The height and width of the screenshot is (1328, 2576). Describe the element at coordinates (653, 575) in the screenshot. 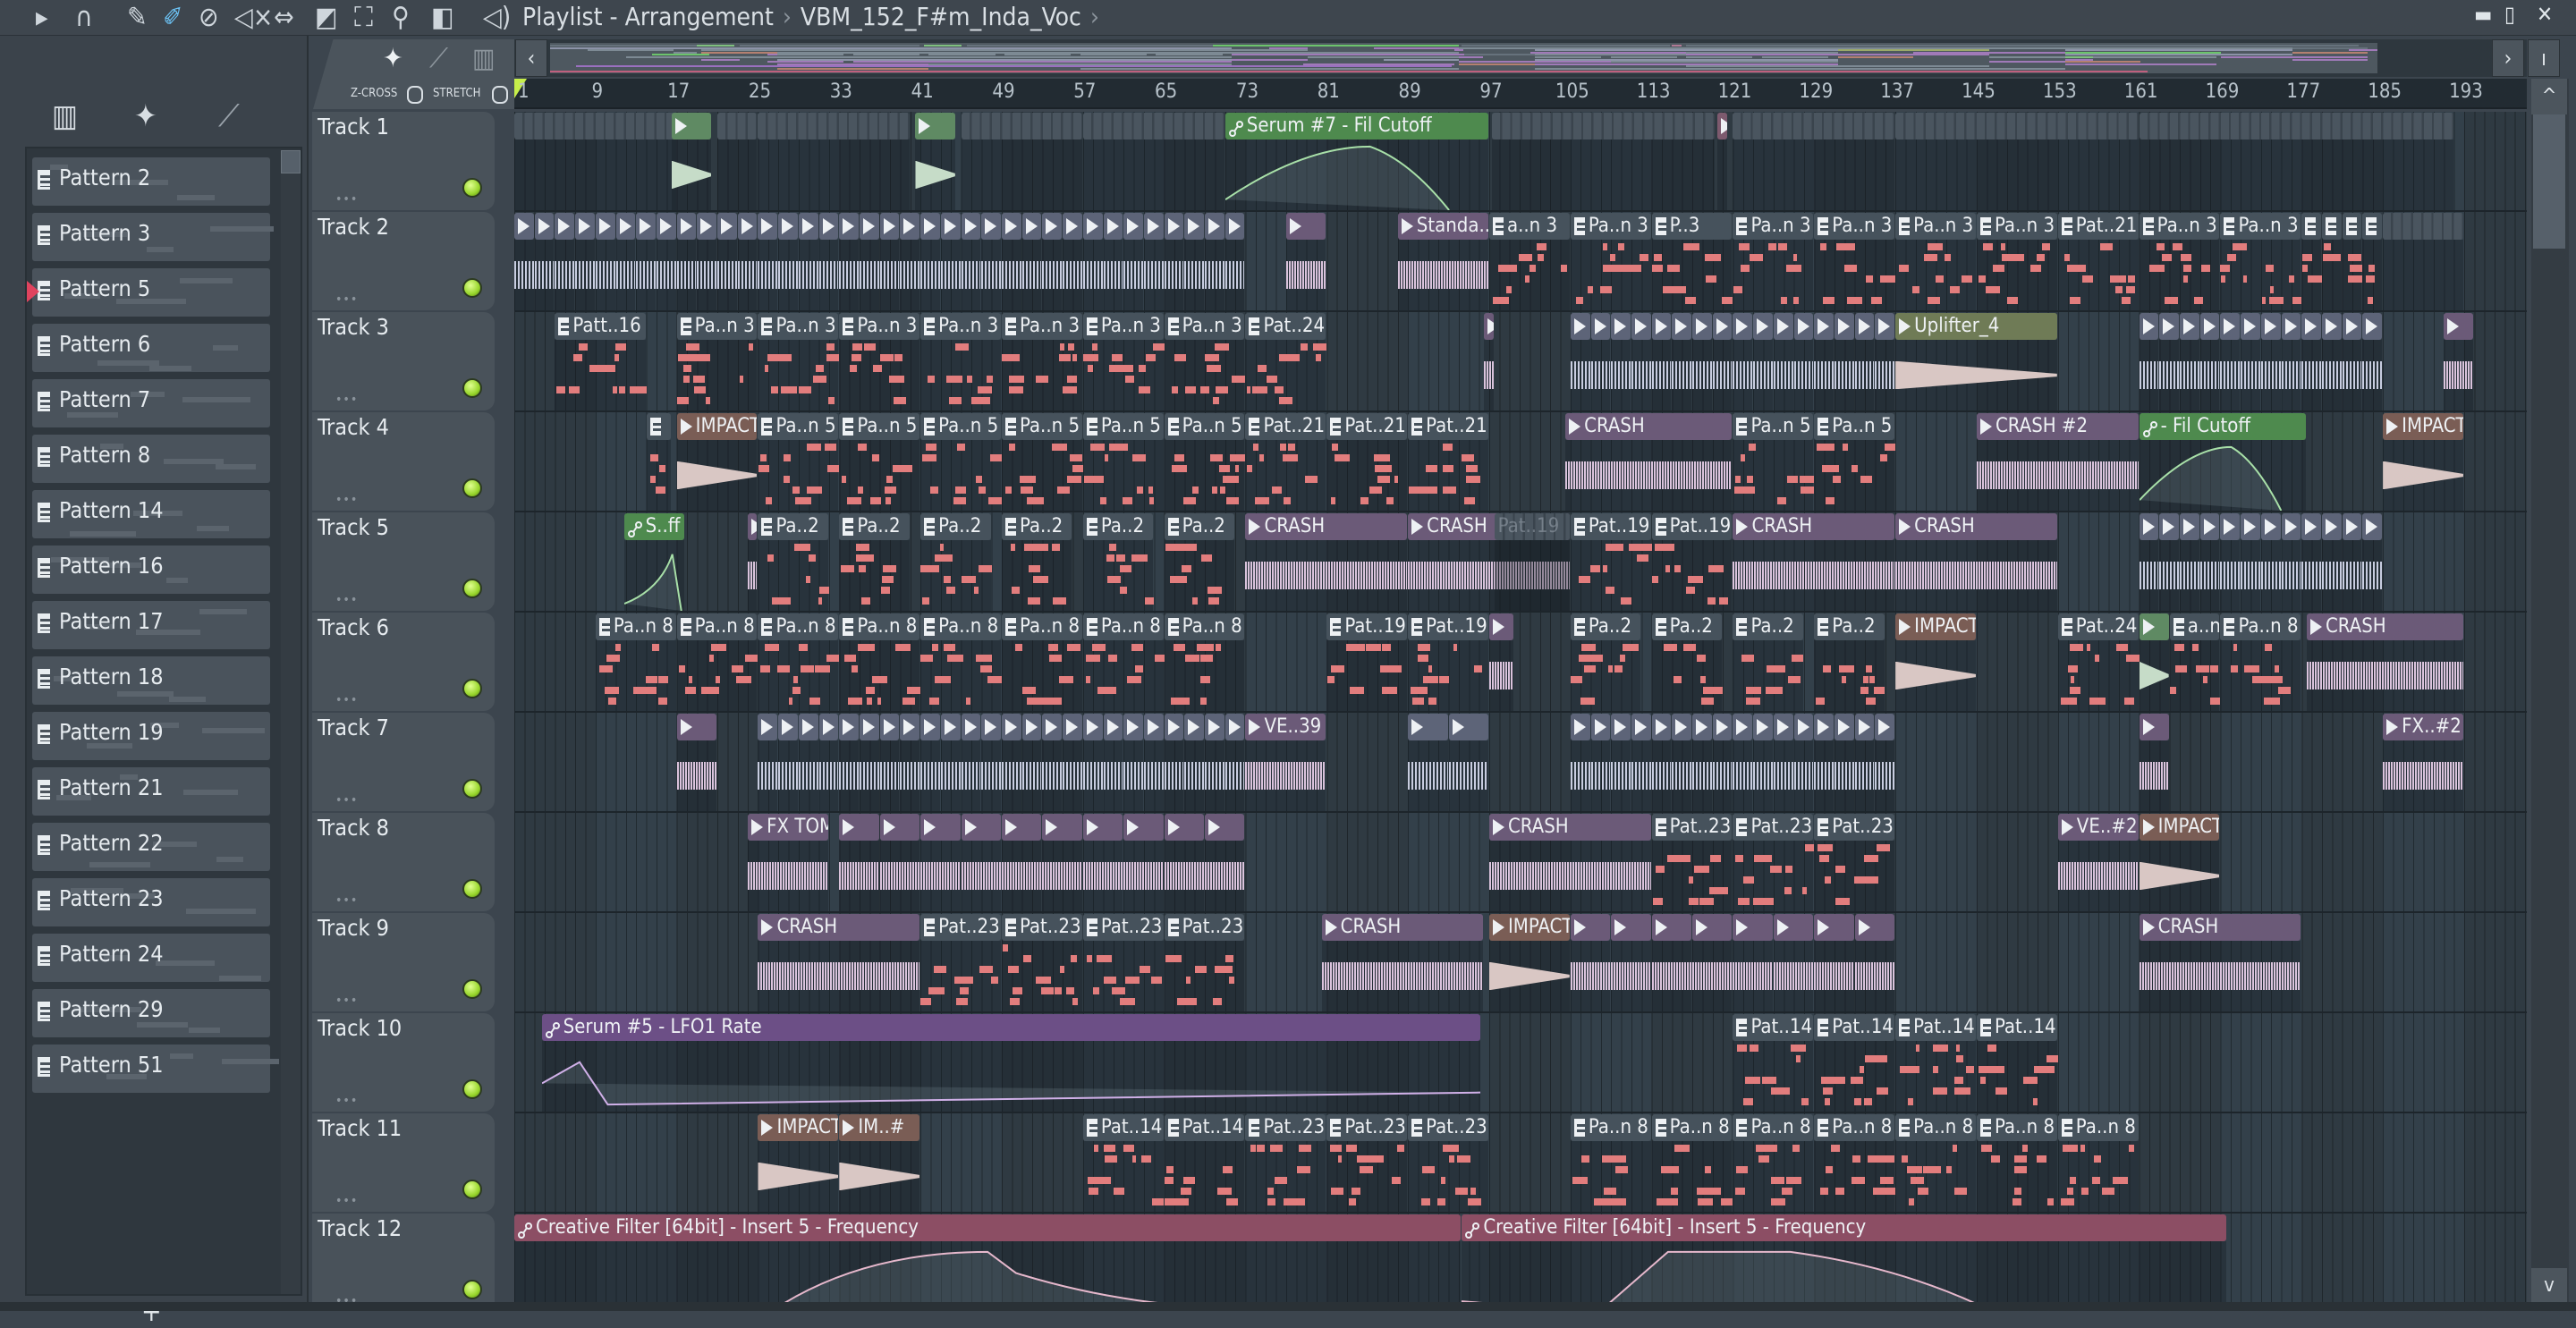

I see `automation-curve` at that location.